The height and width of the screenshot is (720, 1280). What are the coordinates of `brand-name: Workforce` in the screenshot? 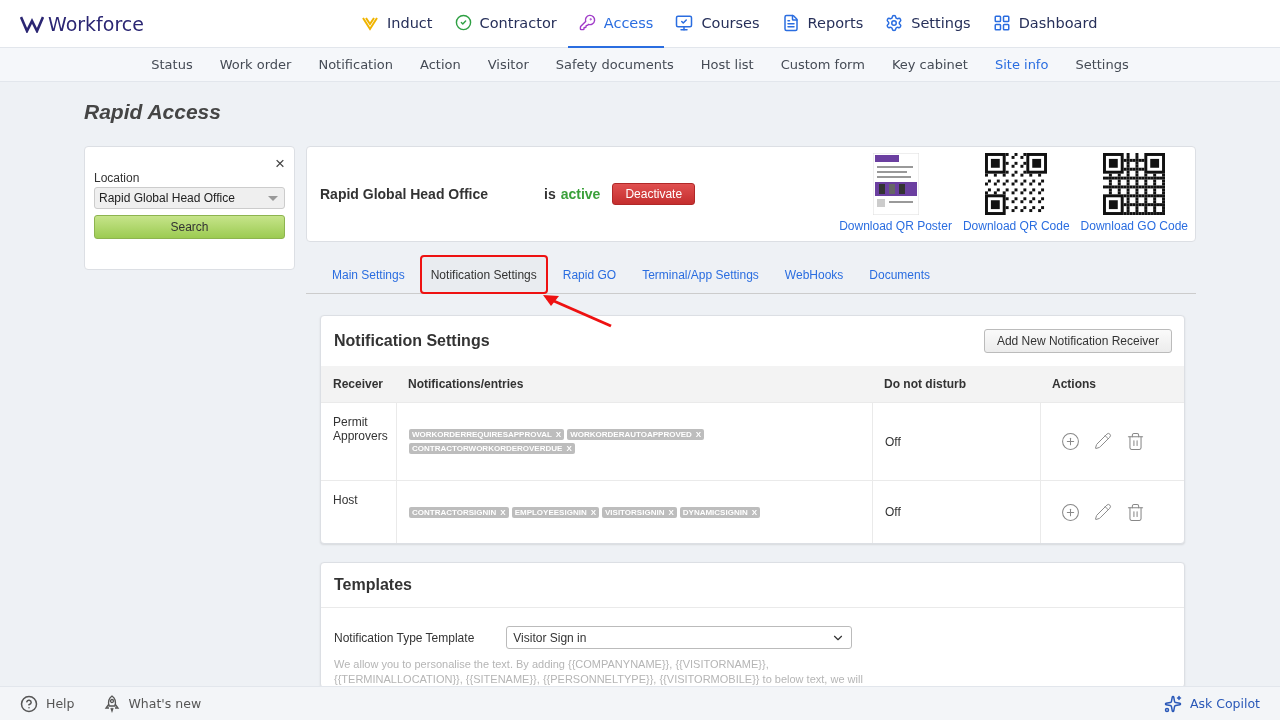 It's located at (96, 23).